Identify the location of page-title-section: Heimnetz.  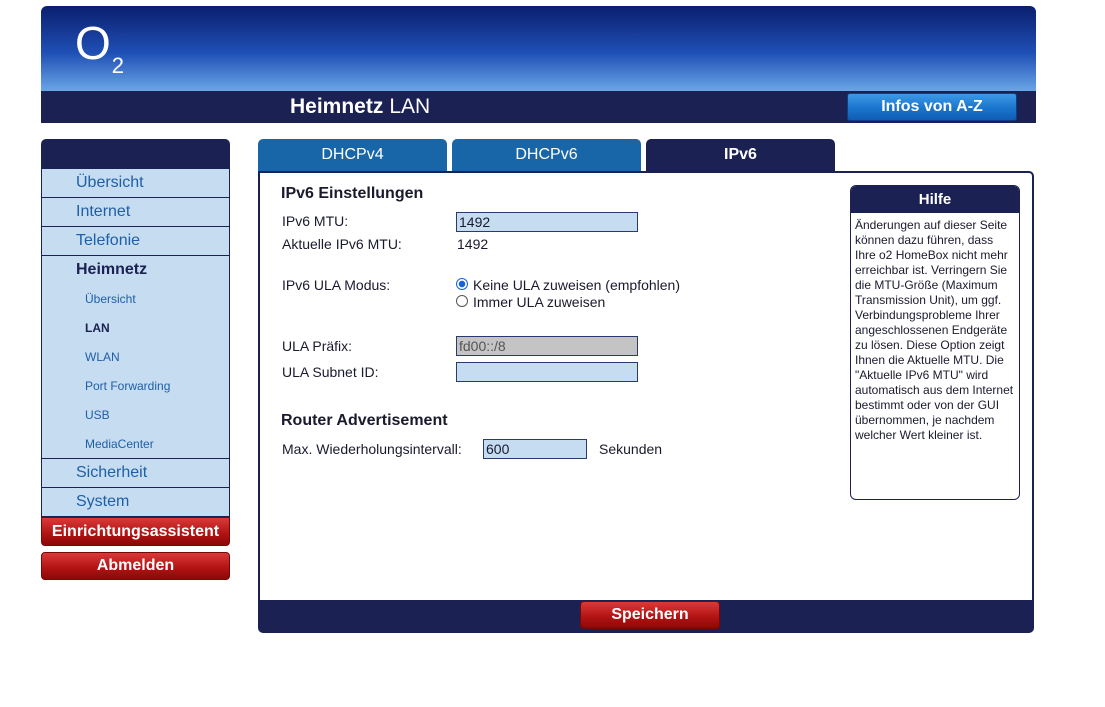
(337, 106).